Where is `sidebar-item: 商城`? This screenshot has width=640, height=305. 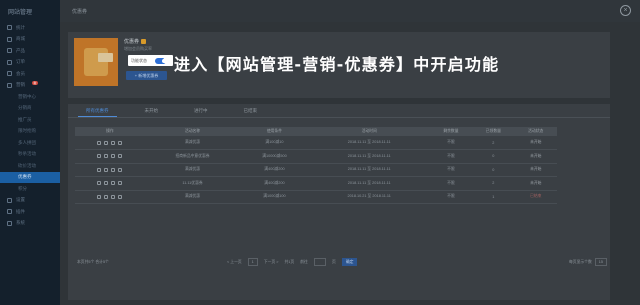
sidebar-item: 商城 is located at coordinates (30, 40).